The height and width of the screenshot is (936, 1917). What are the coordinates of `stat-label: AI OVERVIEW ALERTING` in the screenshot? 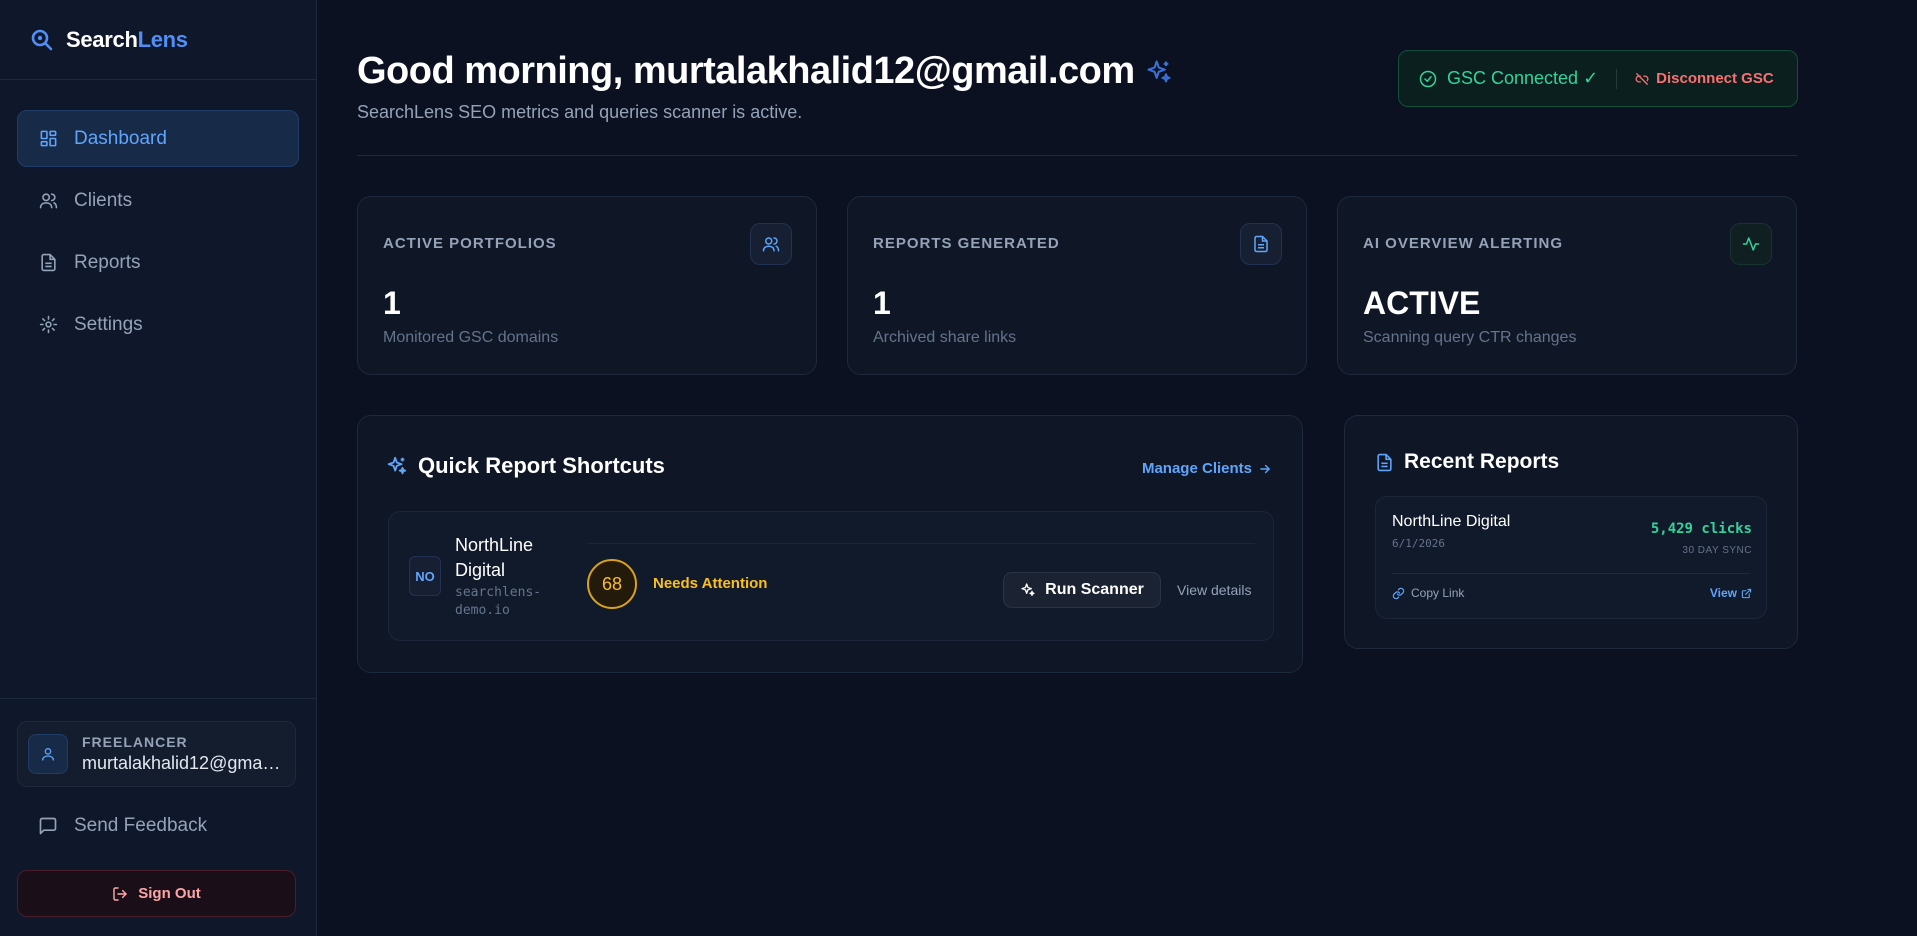 It's located at (1463, 243).